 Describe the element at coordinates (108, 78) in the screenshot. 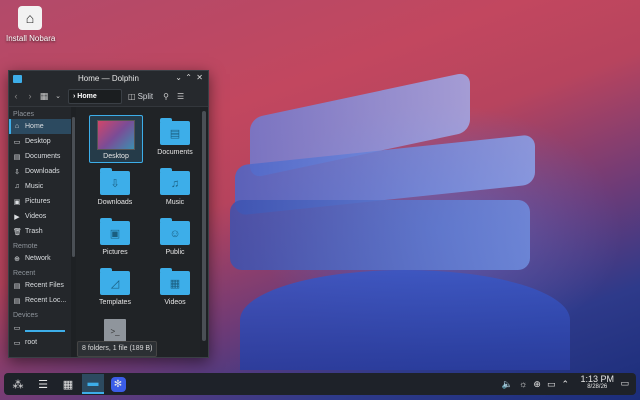

I see `titlebar: Home — Dolphin ⌄ ⌃ ✕` at that location.